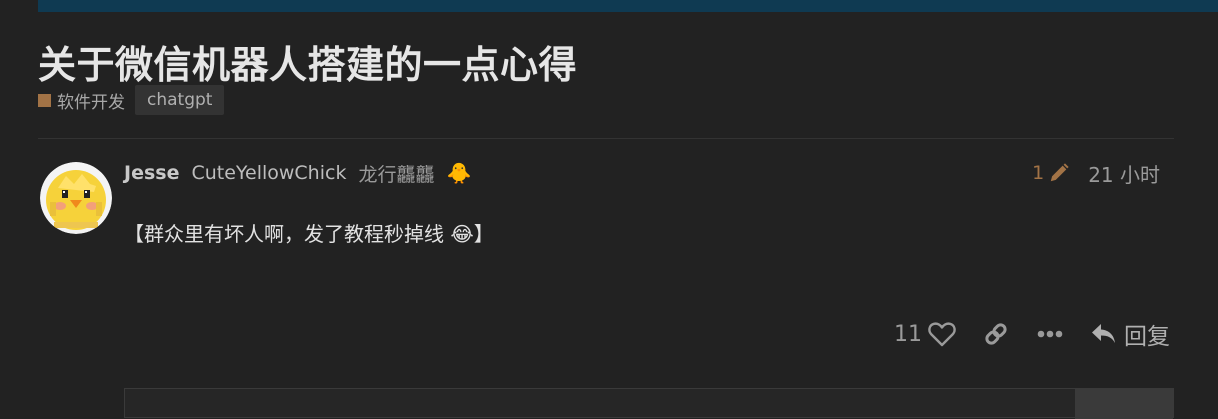 The image size is (1218, 419). I want to click on like-count: 11, so click(908, 334).